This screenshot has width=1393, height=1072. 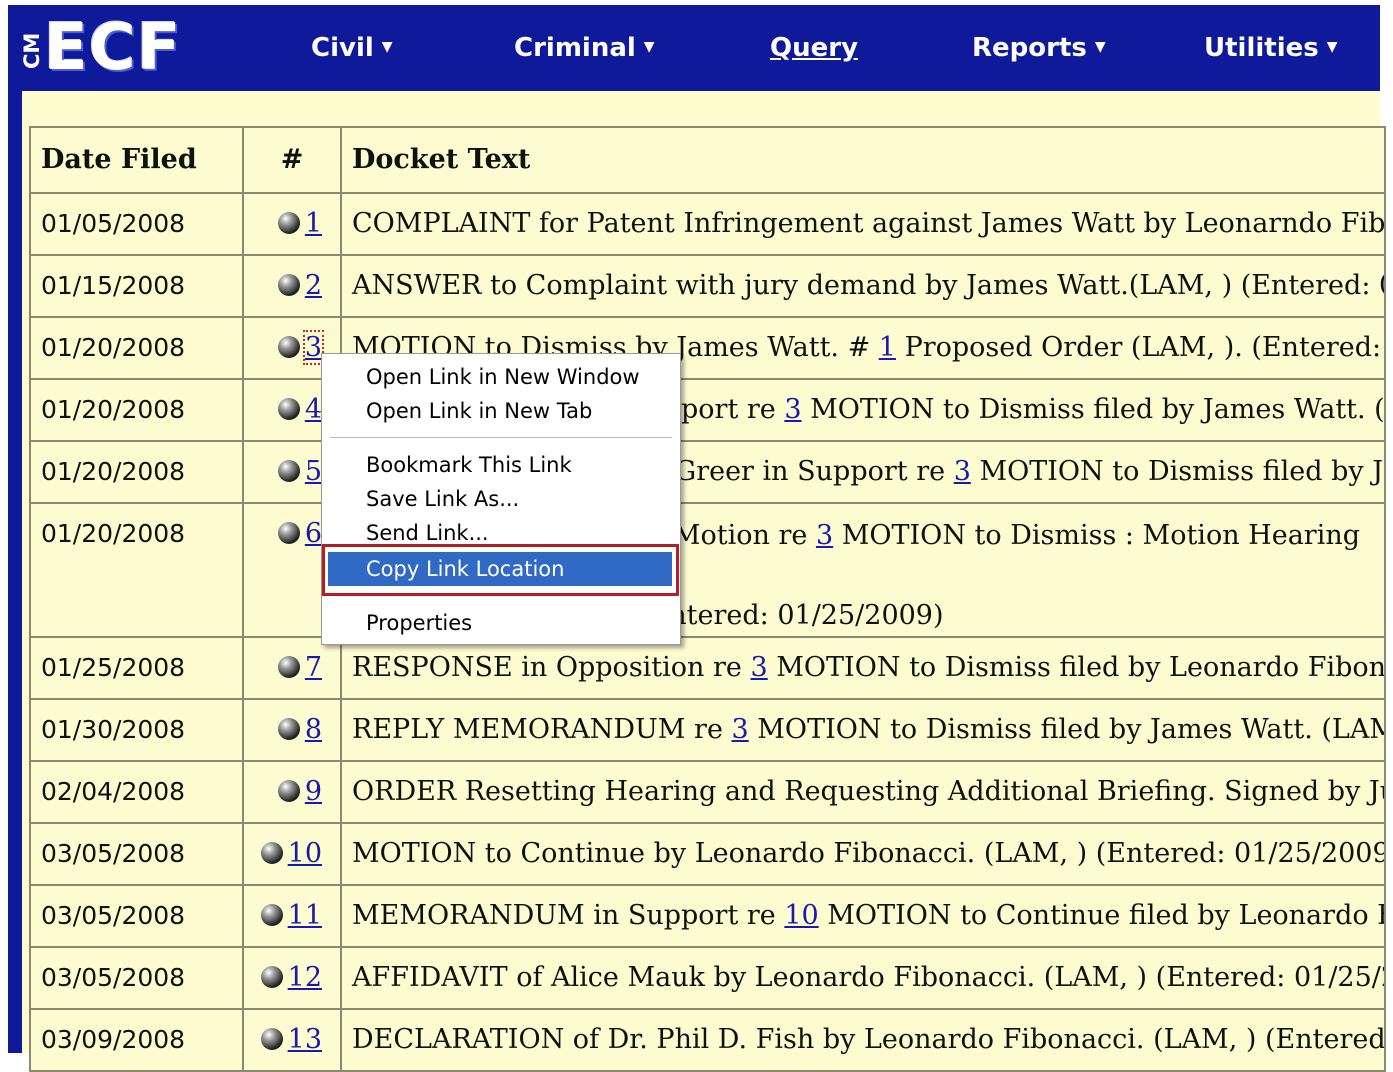 I want to click on doc-number-cell: 7, so click(x=292, y=668).